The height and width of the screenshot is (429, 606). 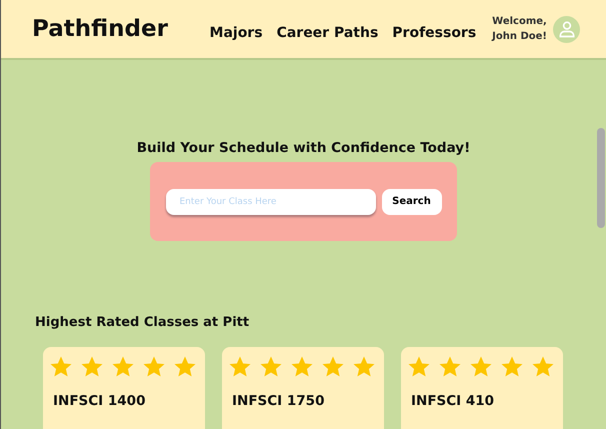 I want to click on greeting-text: John Doe!, so click(x=519, y=36).